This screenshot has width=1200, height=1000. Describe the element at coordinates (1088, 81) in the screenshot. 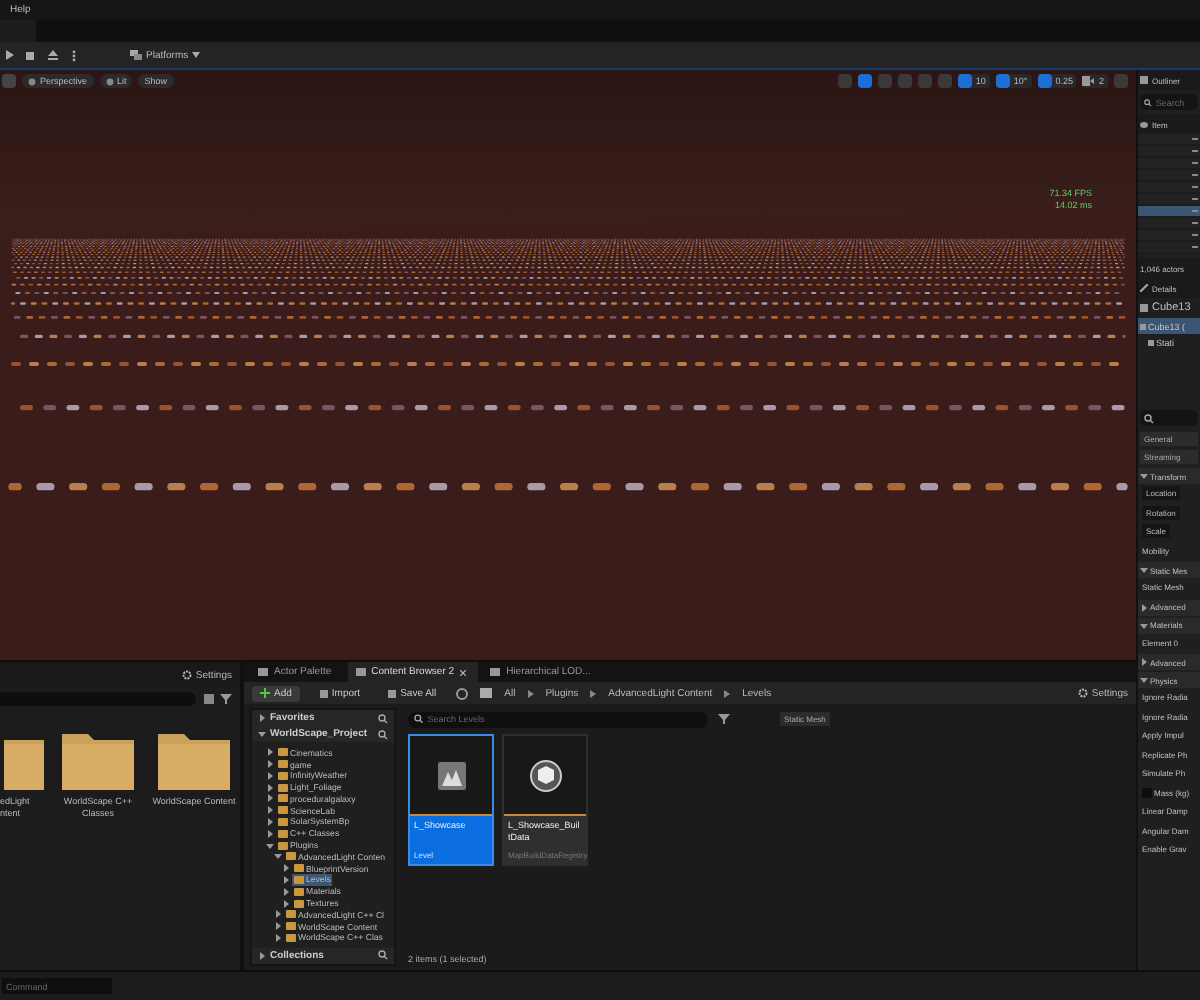

I see `camera-icon` at that location.